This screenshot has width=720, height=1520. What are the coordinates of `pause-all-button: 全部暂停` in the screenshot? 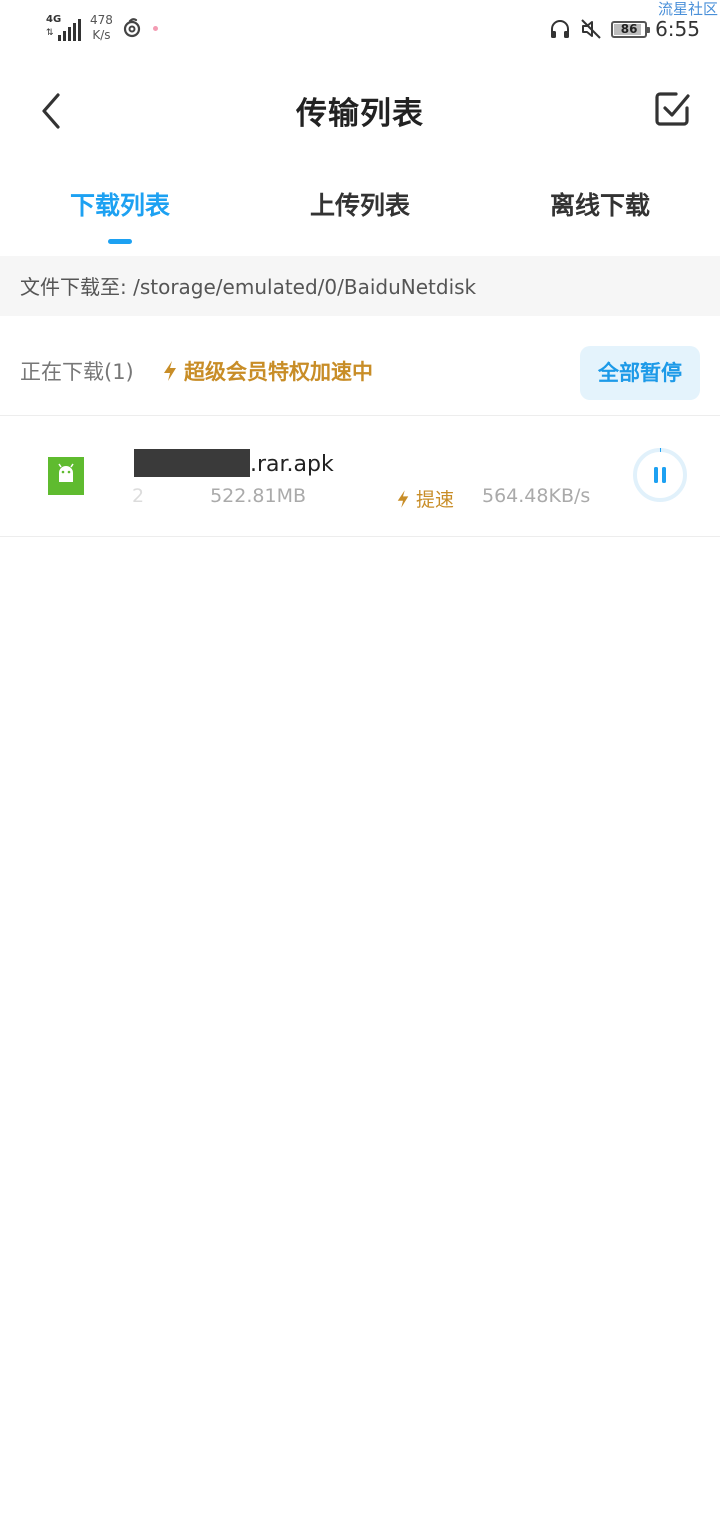 It's located at (640, 373).